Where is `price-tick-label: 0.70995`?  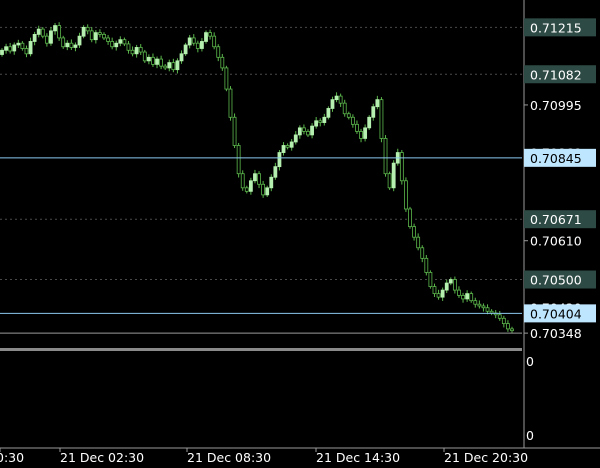 price-tick-label: 0.70995 is located at coordinates (556, 105).